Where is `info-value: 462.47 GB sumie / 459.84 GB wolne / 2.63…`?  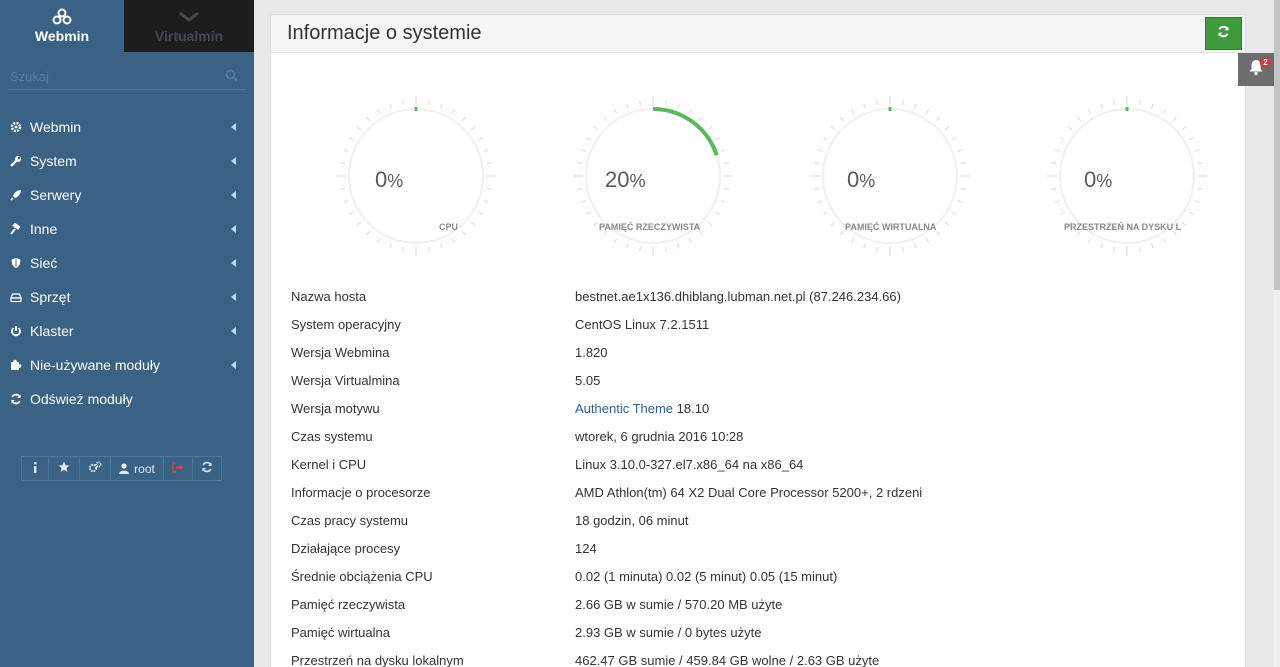 info-value: 462.47 GB sumie / 459.84 GB wolne / 2.63… is located at coordinates (727, 659).